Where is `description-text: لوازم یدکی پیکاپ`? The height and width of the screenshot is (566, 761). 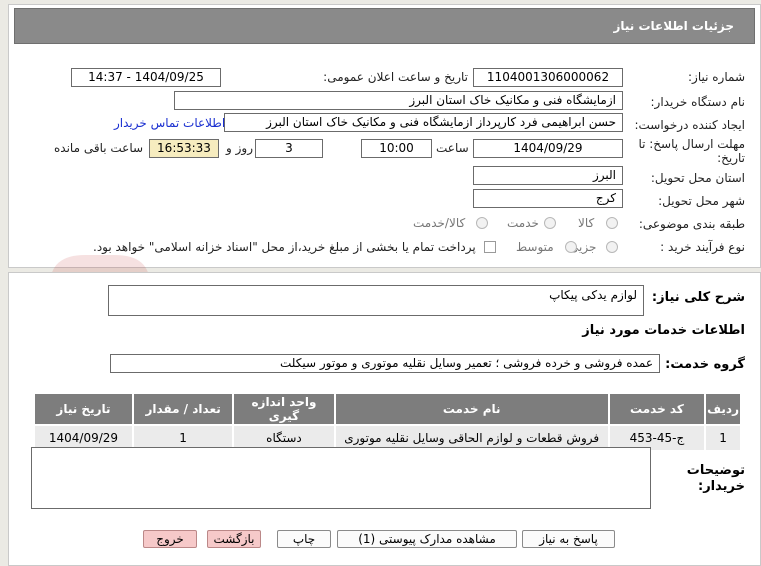
description-text: لوازم یدکی پیکاپ is located at coordinates (593, 295).